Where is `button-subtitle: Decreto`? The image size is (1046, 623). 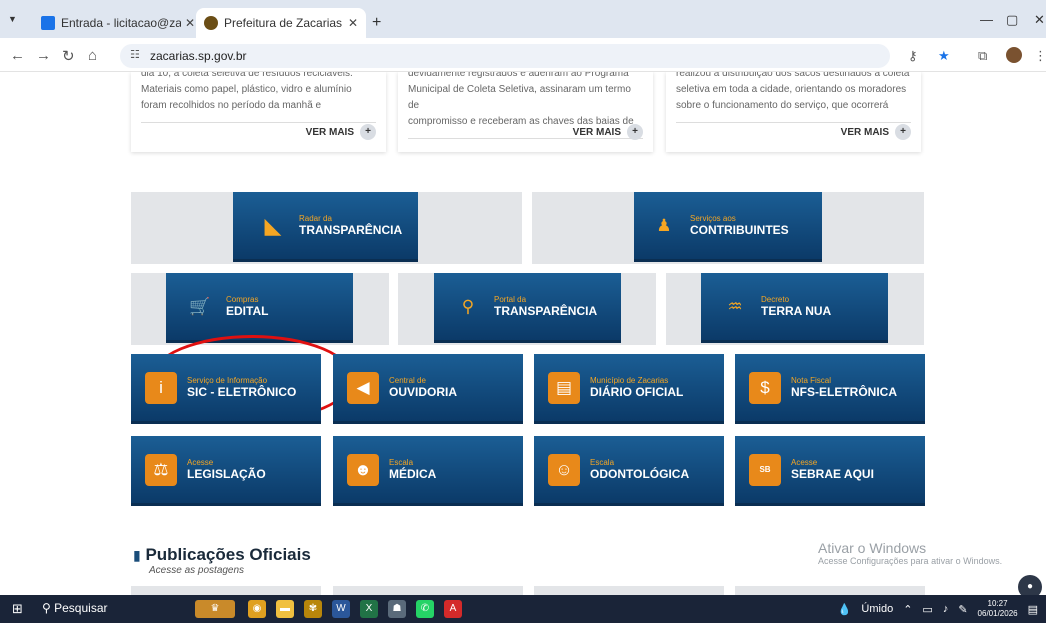
button-subtitle: Decreto is located at coordinates (775, 299).